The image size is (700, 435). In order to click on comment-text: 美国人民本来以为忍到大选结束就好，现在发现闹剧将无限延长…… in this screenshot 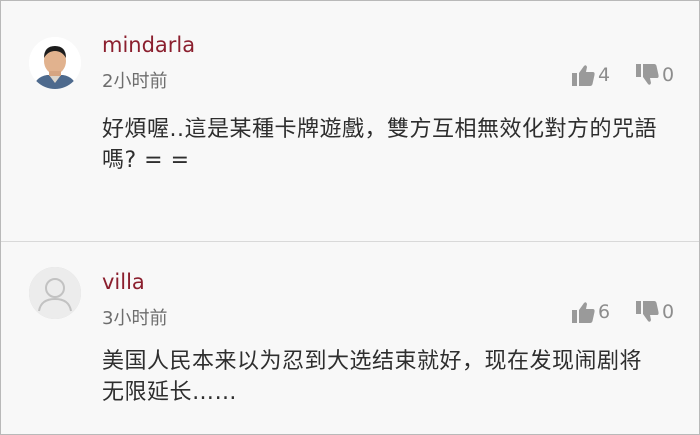, I will do `click(372, 377)`.